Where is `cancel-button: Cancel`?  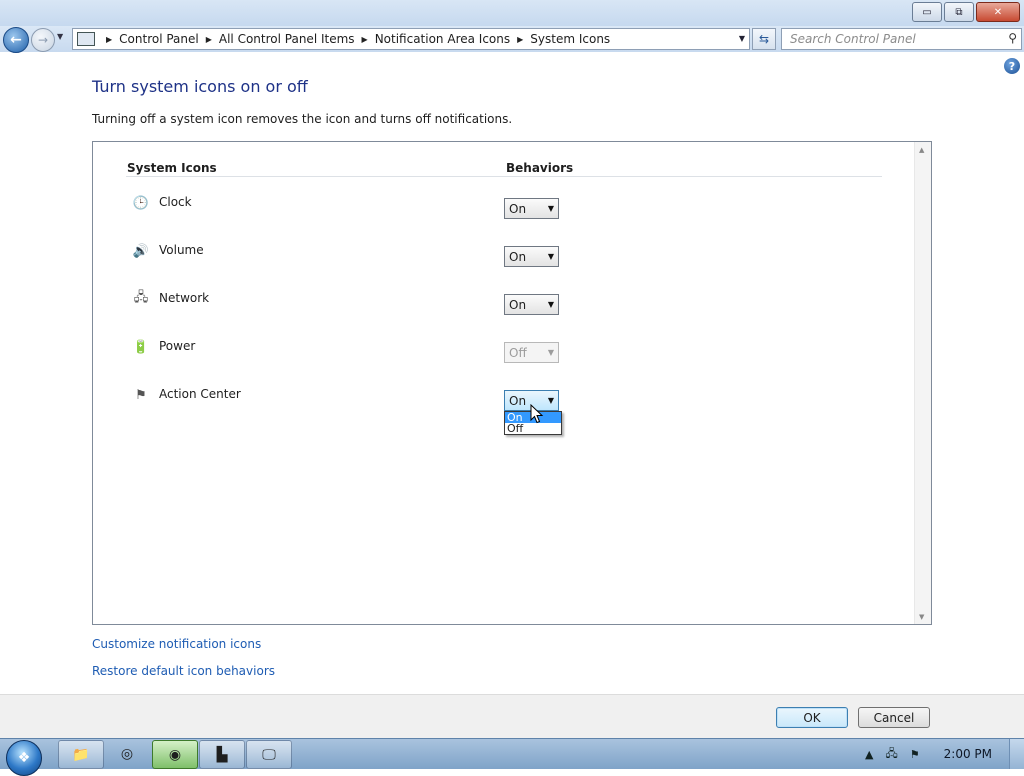
cancel-button: Cancel is located at coordinates (894, 717).